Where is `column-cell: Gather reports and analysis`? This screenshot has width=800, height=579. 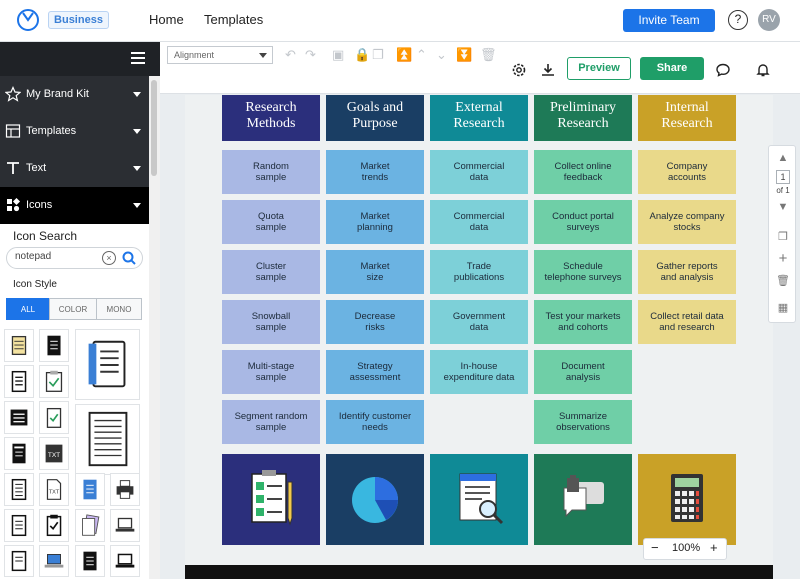 column-cell: Gather reports and analysis is located at coordinates (687, 272).